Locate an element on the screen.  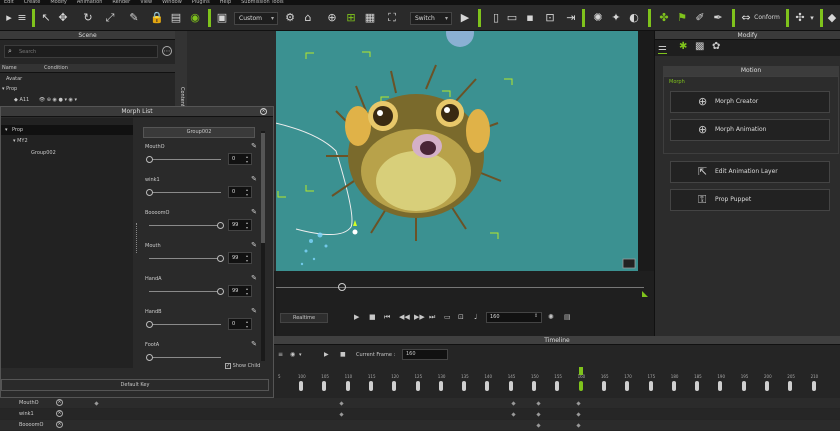
column-condition: Condition is located at coordinates (56, 68).